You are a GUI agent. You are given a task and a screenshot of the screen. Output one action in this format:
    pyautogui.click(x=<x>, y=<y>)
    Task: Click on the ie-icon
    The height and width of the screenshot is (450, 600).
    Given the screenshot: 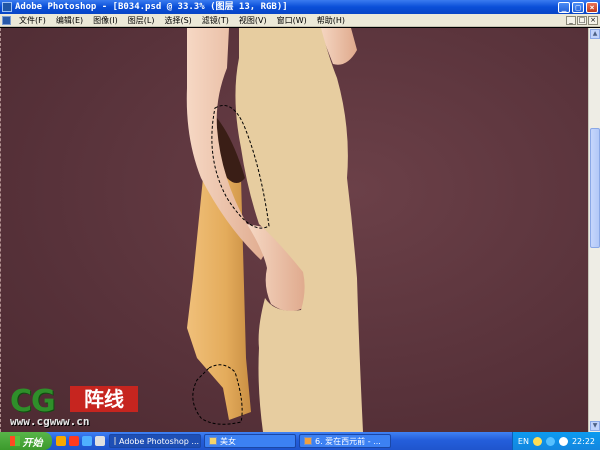 What is the action you would take?
    pyautogui.click(x=87, y=441)
    